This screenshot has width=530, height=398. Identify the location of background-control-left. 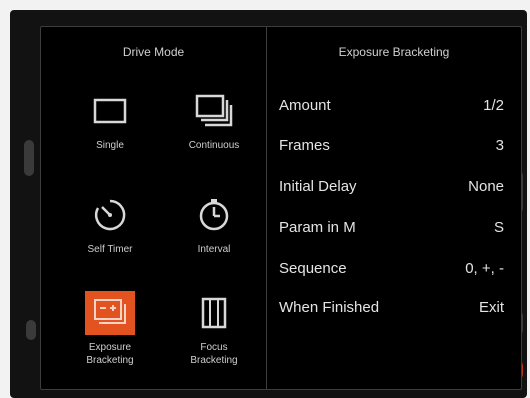
(29, 158).